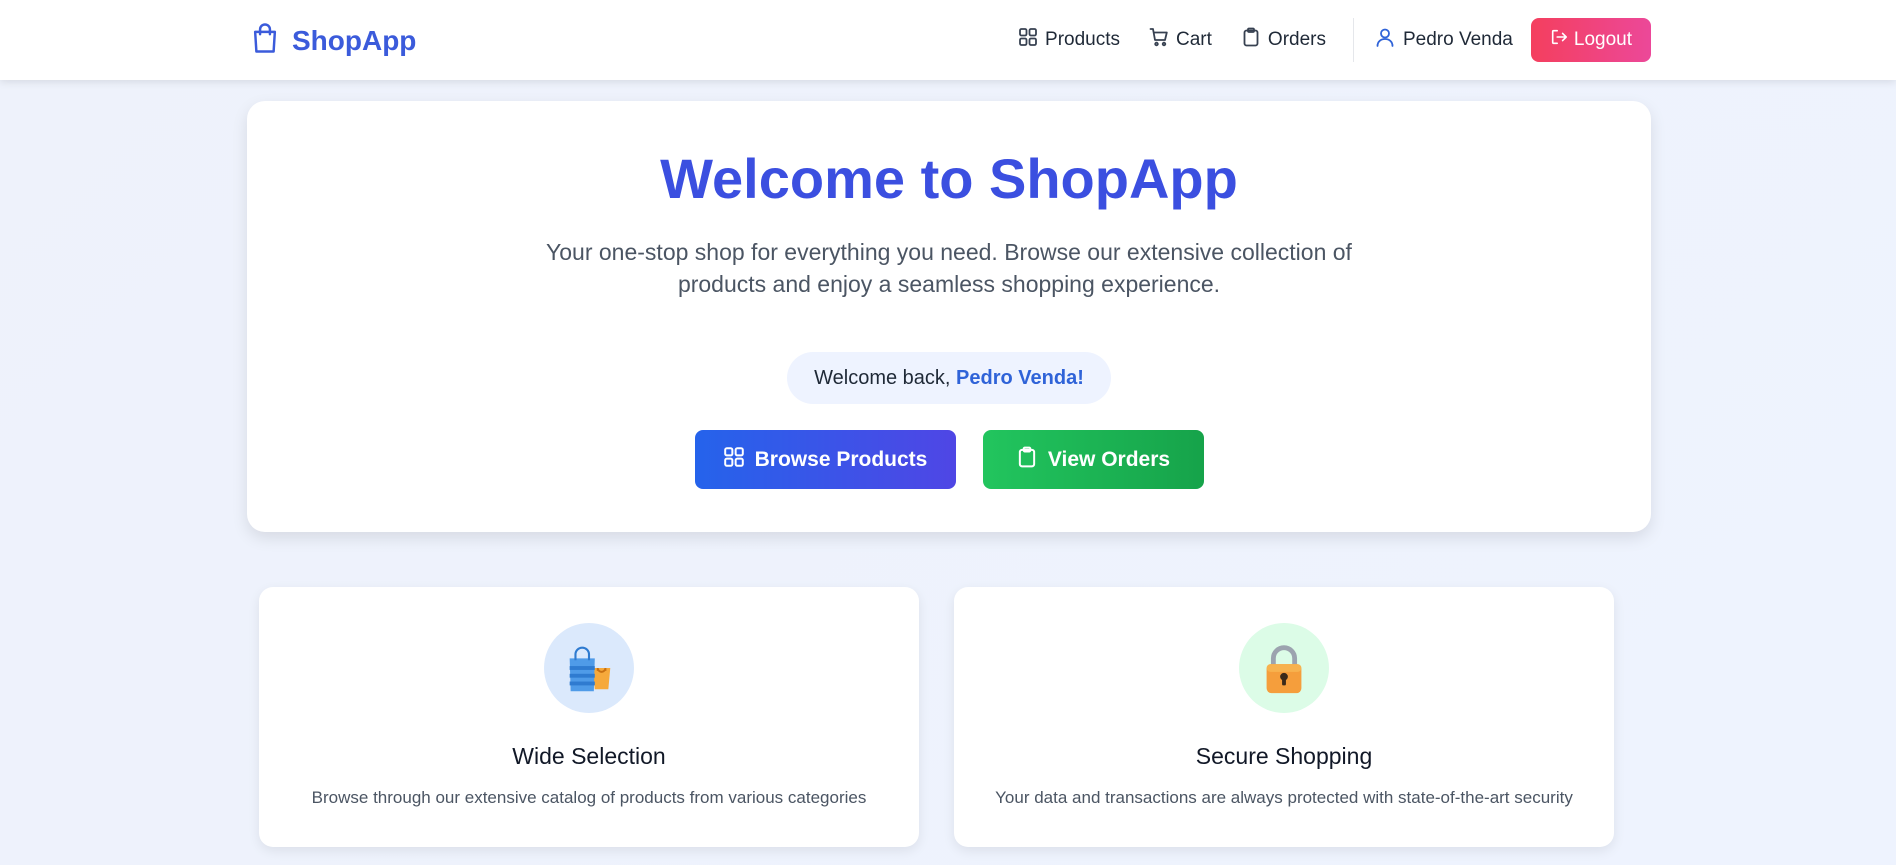 This screenshot has height=865, width=1896. What do you see at coordinates (1020, 378) in the screenshot?
I see `welcome-user-name: Pedro Venda!` at bounding box center [1020, 378].